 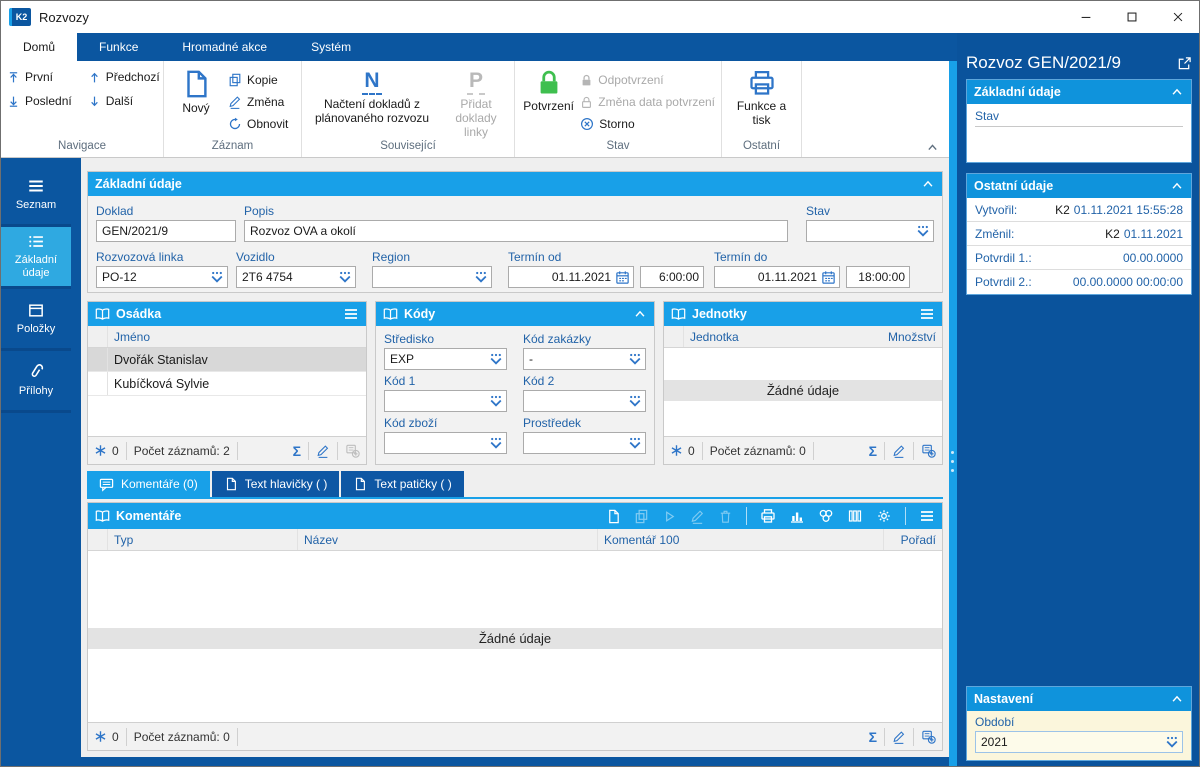 What do you see at coordinates (275, 484) in the screenshot?
I see `tab-text-hlavicky: Text hlavičky ( )` at bounding box center [275, 484].